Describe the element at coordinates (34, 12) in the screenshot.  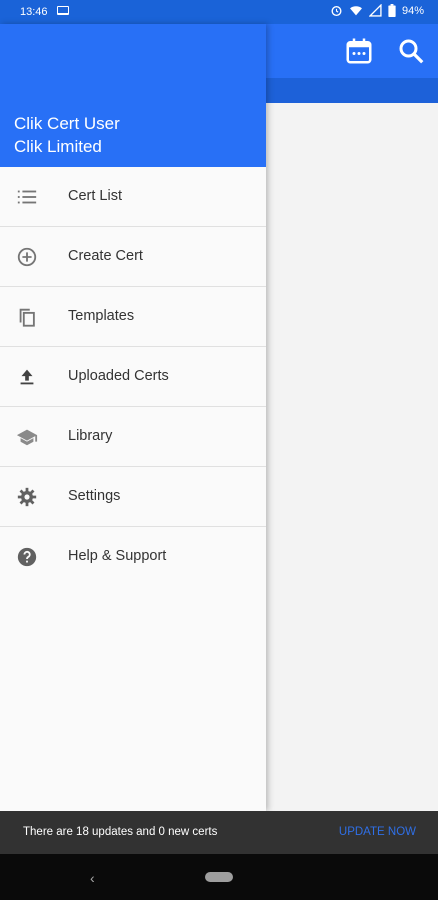
I see `status-time: 13:46` at that location.